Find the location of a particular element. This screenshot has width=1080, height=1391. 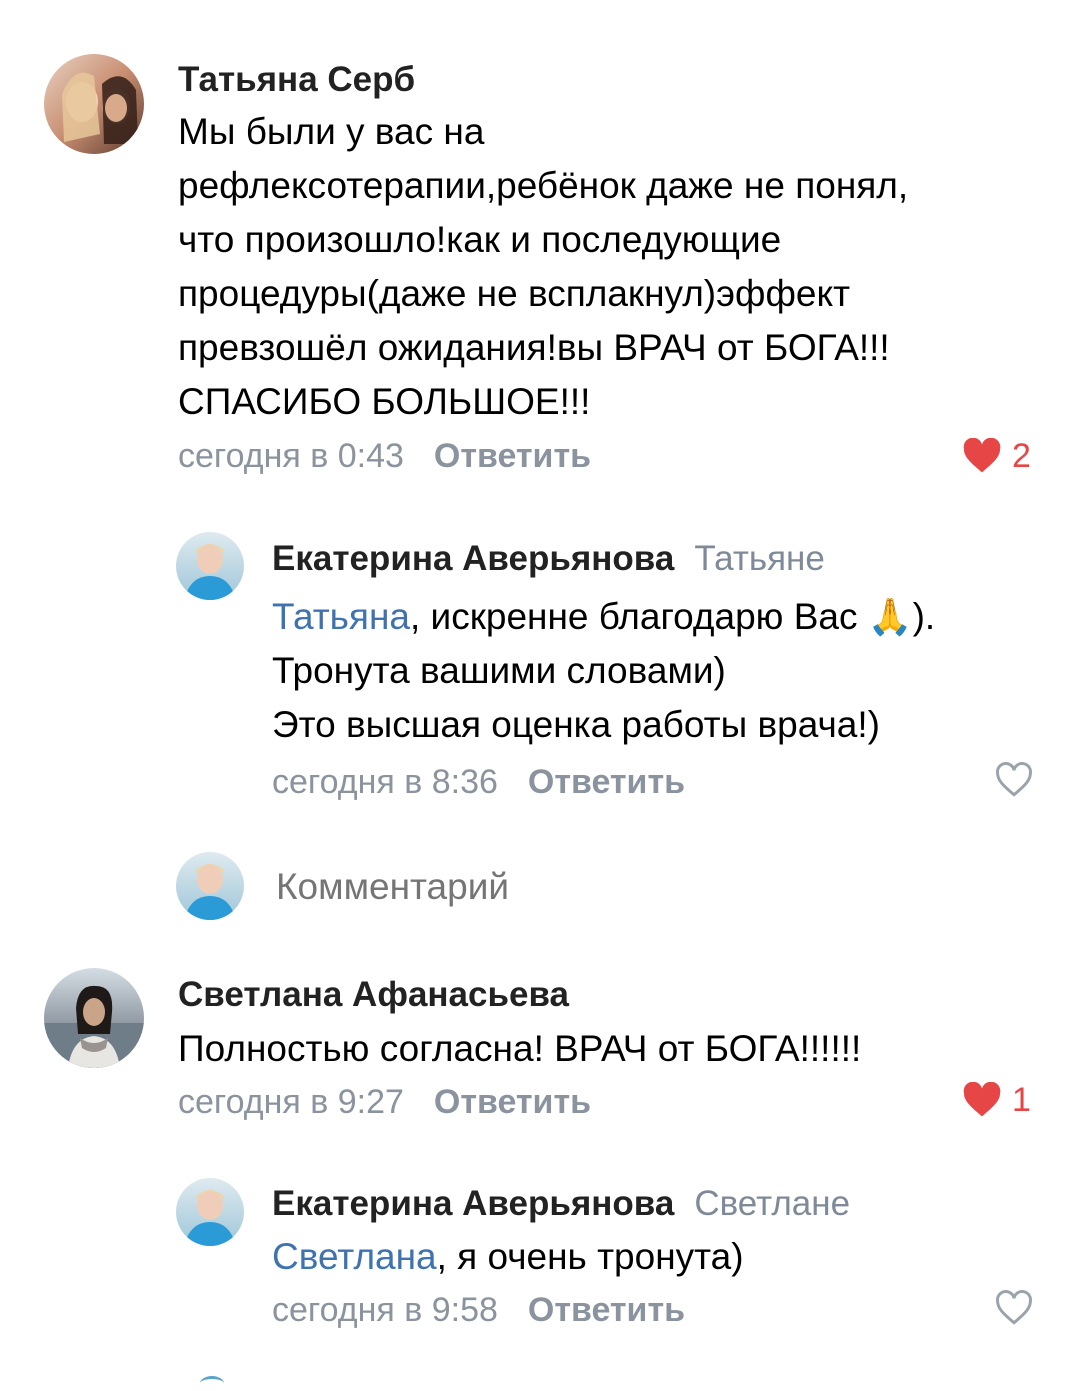

comment-text-line: превзошёл ожидания!вы ВРАЧ от БОГА!!! is located at coordinates (534, 347).